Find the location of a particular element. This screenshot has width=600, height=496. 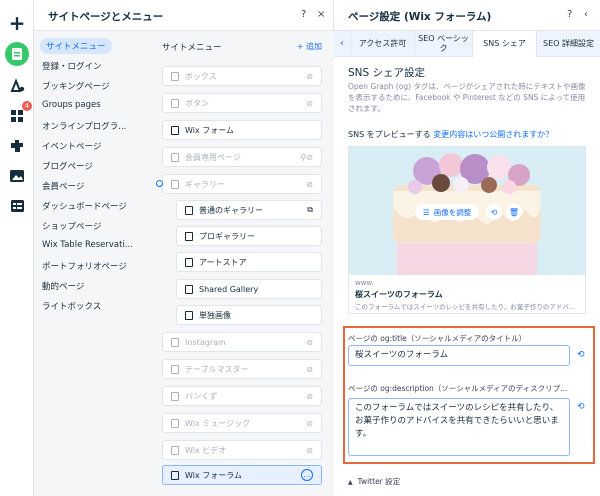

apps-badge: 4 is located at coordinates (27, 106).